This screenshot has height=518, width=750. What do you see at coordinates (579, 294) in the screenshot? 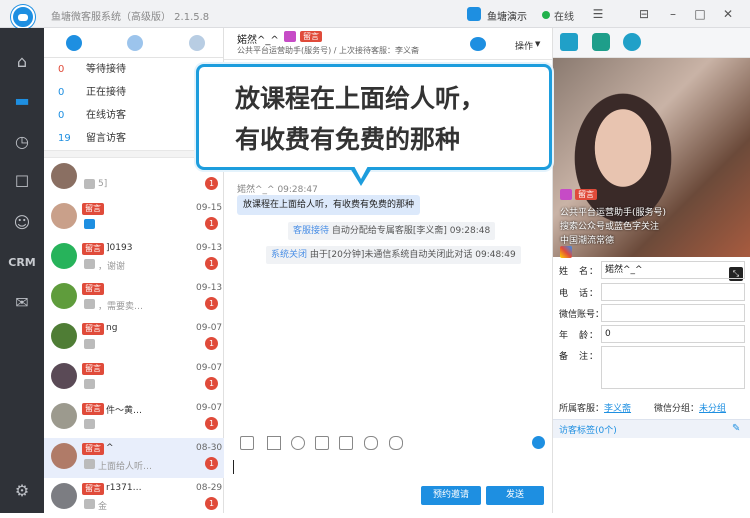
I see `field-label: 电 话：` at bounding box center [579, 294].